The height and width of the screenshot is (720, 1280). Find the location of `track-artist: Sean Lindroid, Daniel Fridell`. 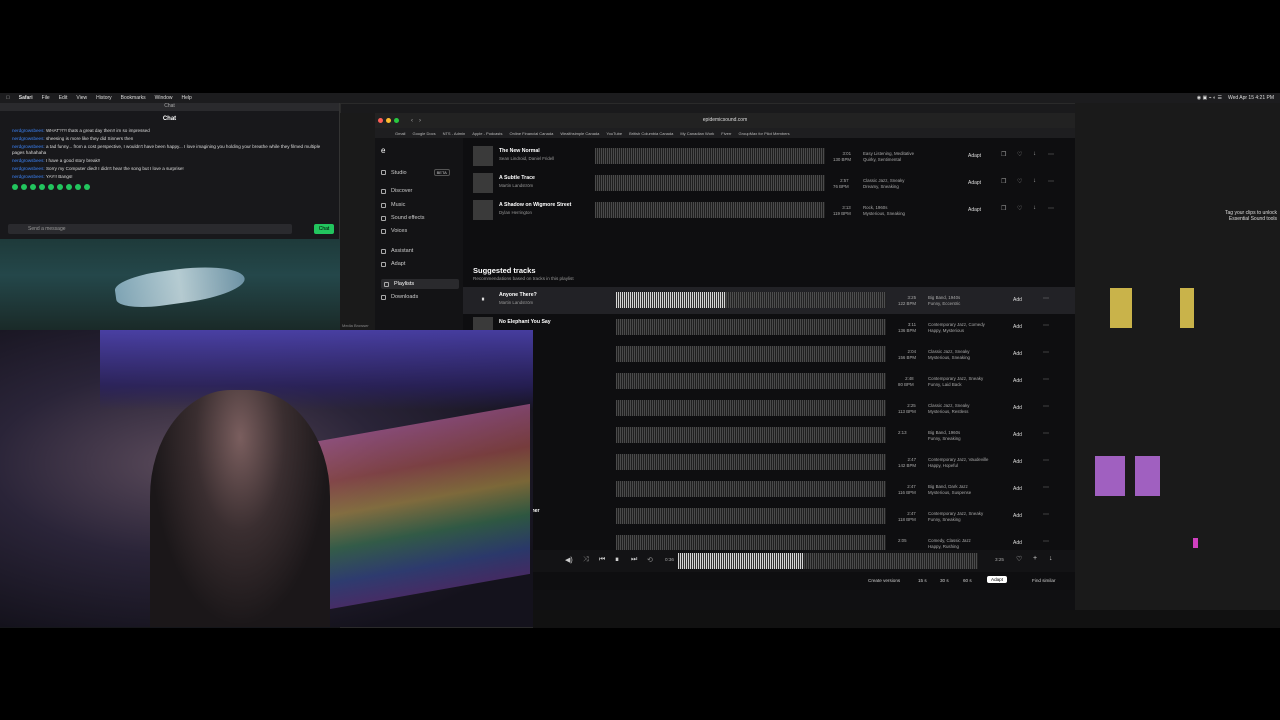

track-artist: Sean Lindroid, Daniel Fridell is located at coordinates (526, 158).